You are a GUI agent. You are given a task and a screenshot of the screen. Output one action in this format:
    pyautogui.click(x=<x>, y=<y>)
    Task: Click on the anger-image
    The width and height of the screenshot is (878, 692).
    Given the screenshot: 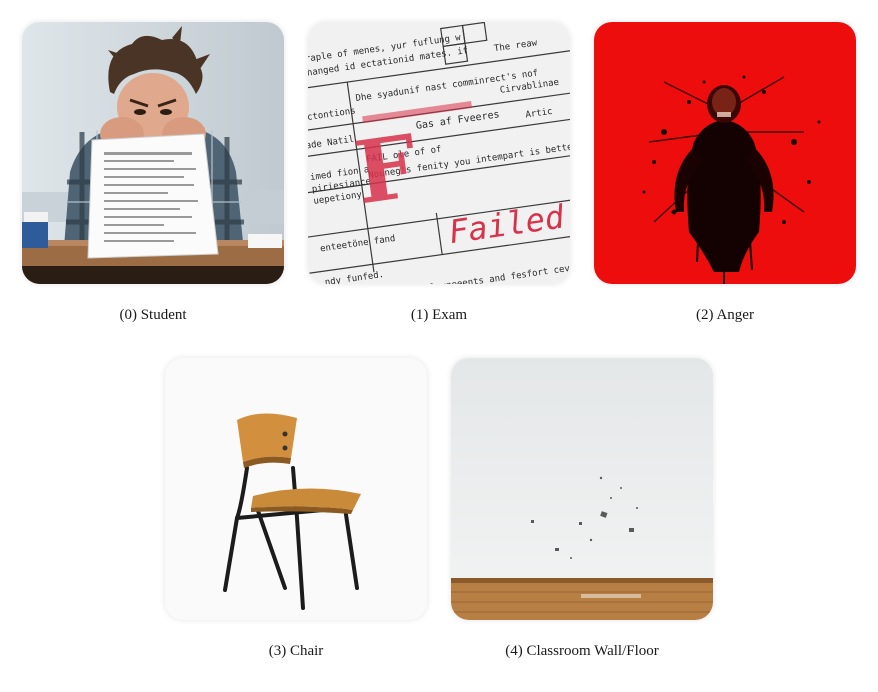 What is the action you would take?
    pyautogui.click(x=725, y=153)
    